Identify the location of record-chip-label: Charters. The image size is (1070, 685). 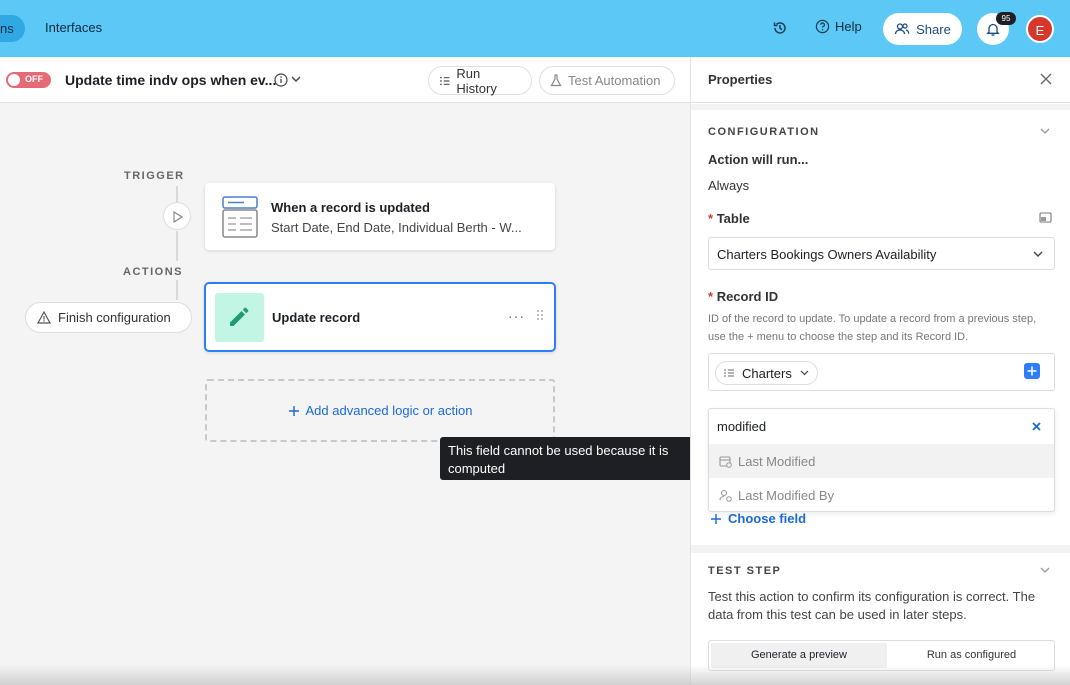
(767, 373).